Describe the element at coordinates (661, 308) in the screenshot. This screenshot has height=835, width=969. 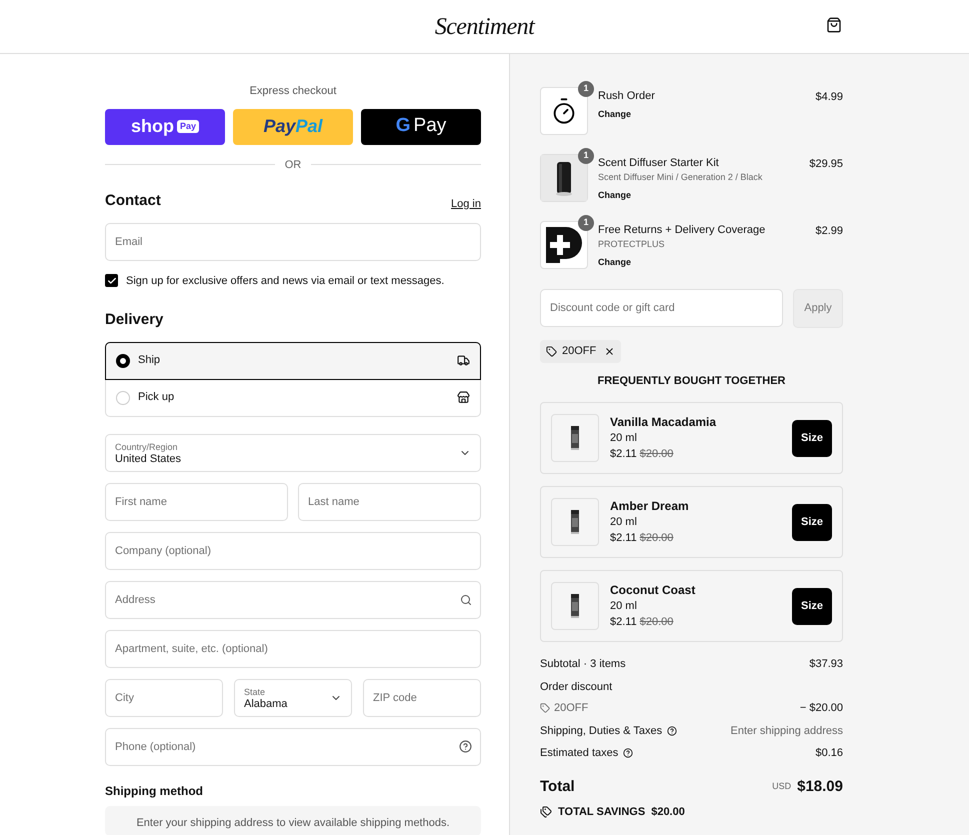
I see `discount-code-field: Discount code or gift card` at that location.